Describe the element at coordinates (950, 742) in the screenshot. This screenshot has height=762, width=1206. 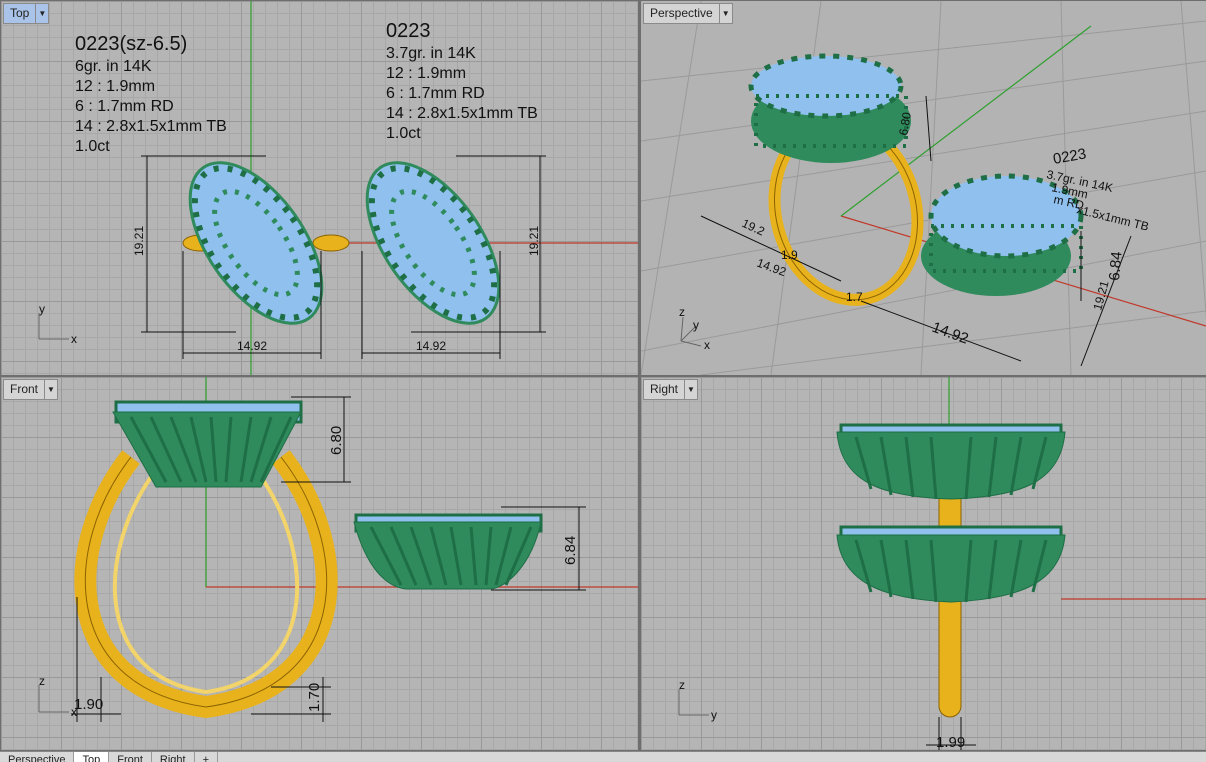
I see `right-dim-shank: 1.99` at that location.